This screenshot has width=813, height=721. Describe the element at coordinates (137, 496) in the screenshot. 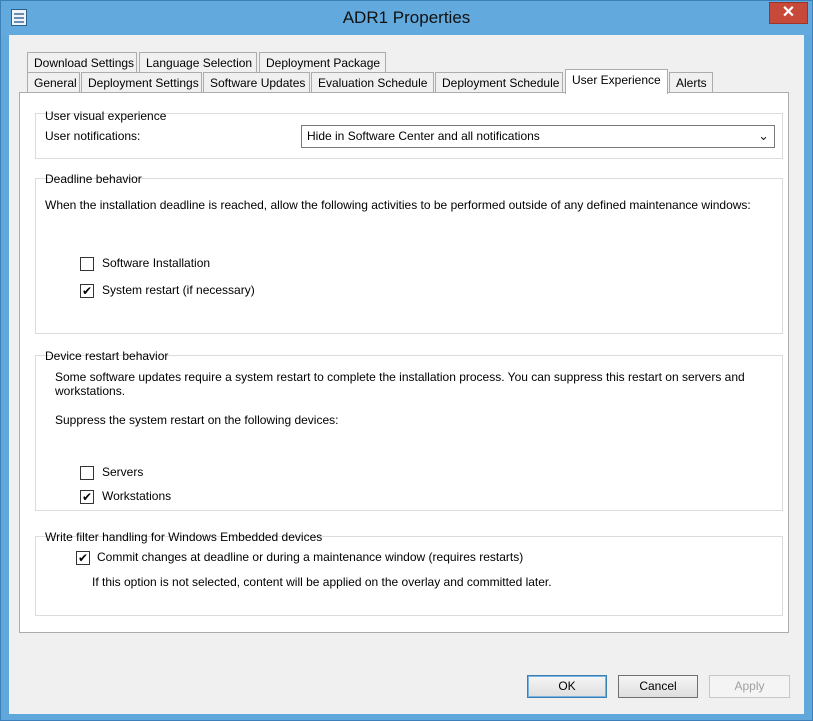

I see `workstations-label: Workstations` at that location.